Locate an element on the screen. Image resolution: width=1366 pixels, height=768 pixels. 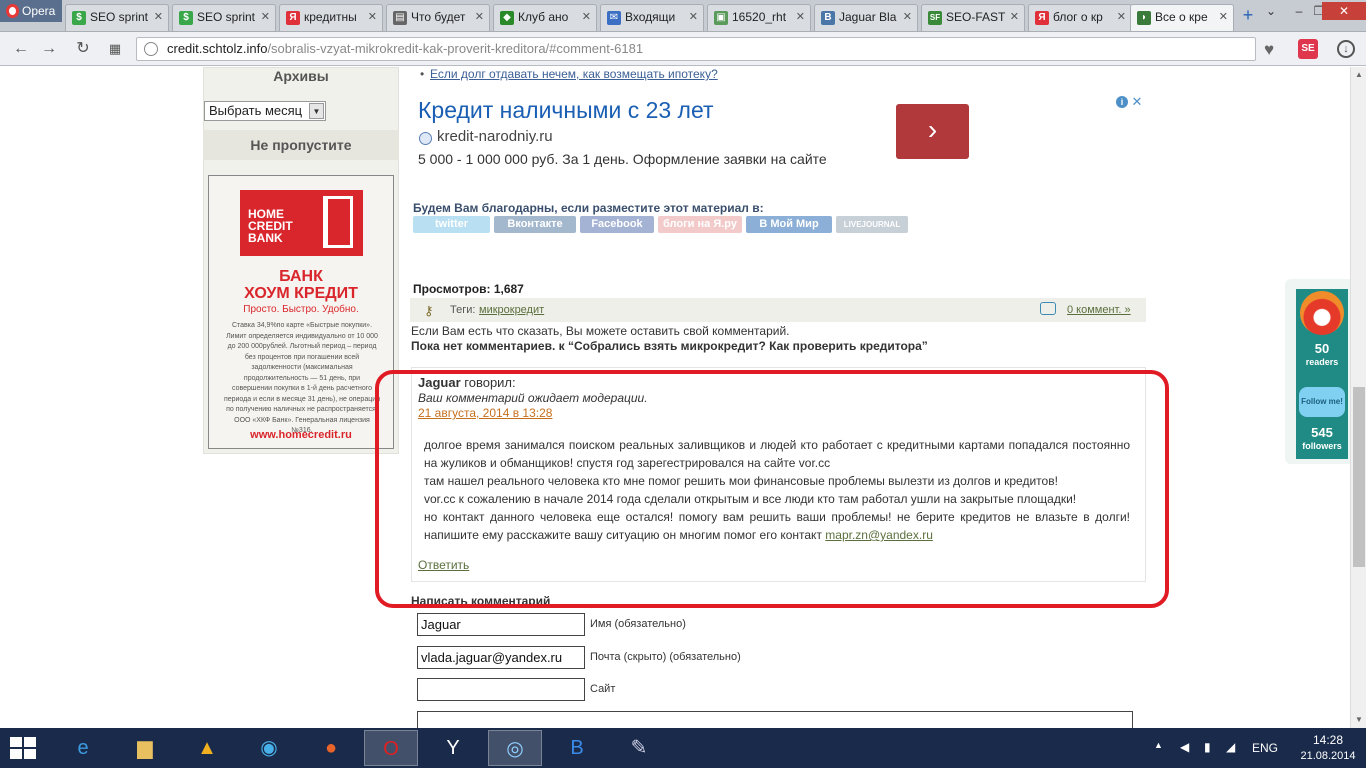
comment-email-link: mapr.zn@yandex.ru is located at coordinates (879, 535).